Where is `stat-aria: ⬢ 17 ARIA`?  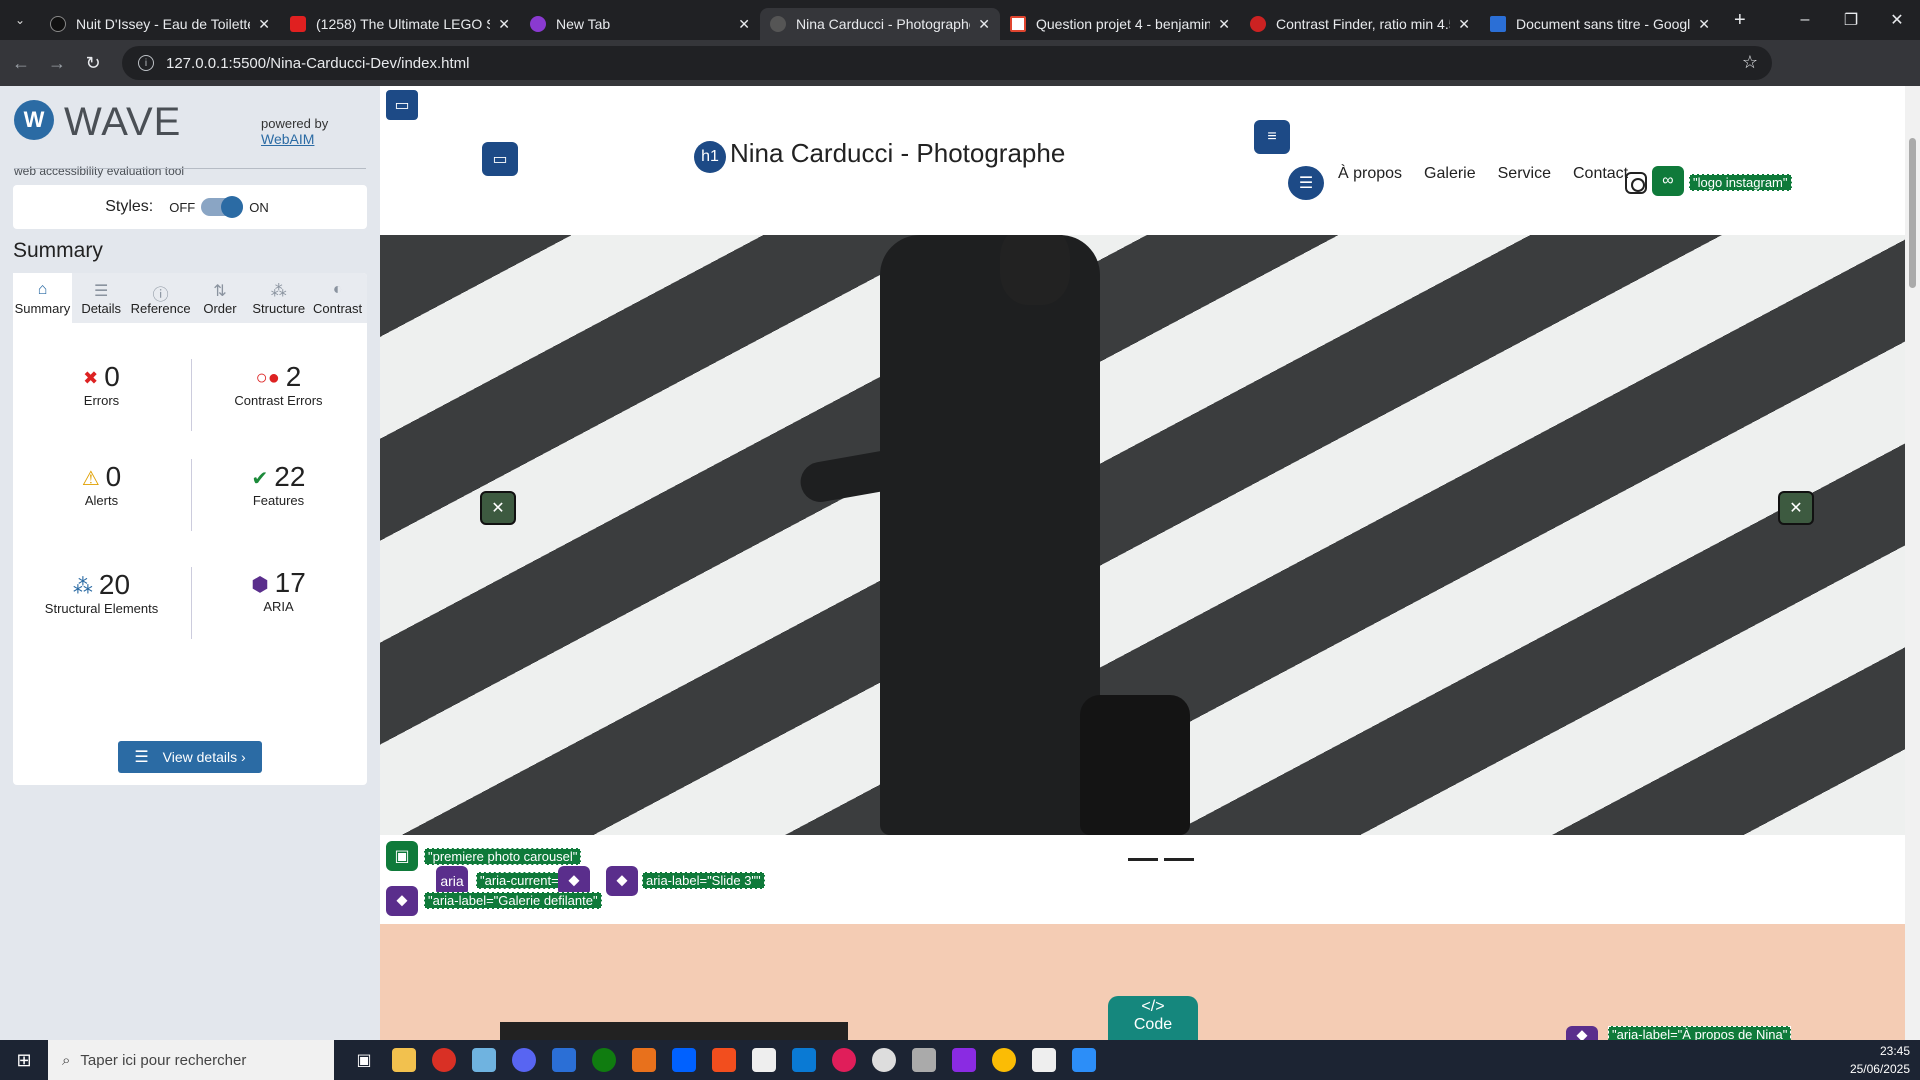 stat-aria: ⬢ 17 ARIA is located at coordinates (278, 590).